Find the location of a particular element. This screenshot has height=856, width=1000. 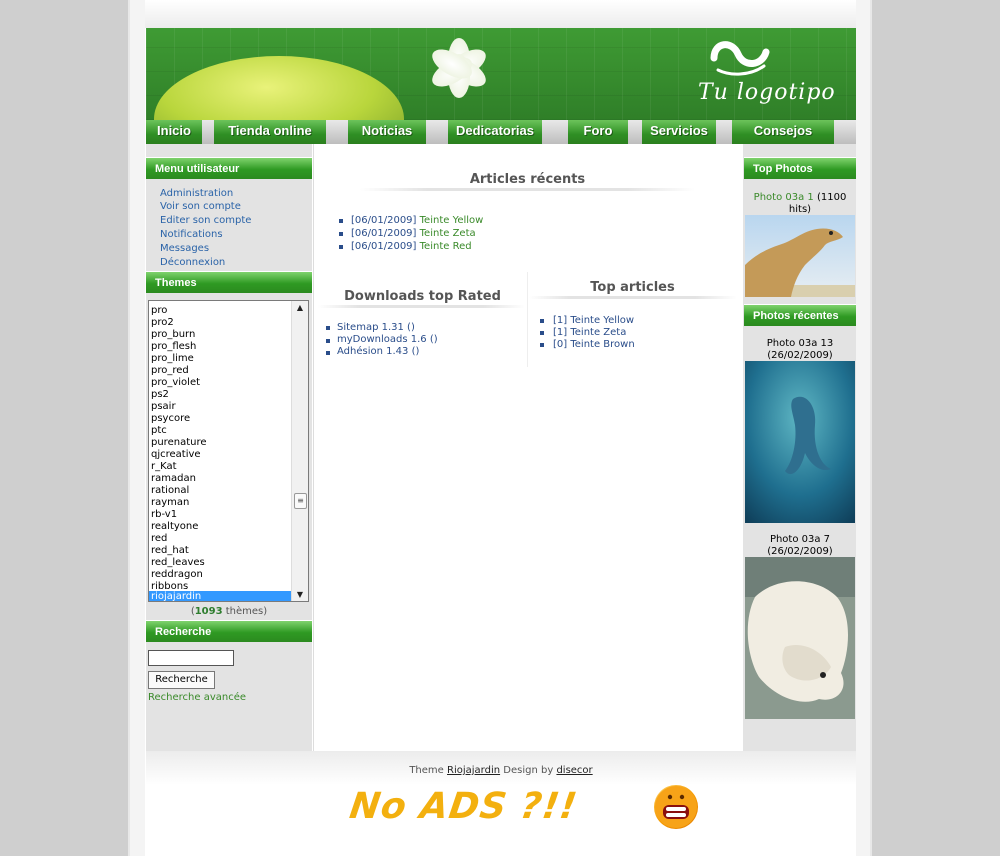

recent-photo-link: Photo 03a 13 is located at coordinates (800, 344).